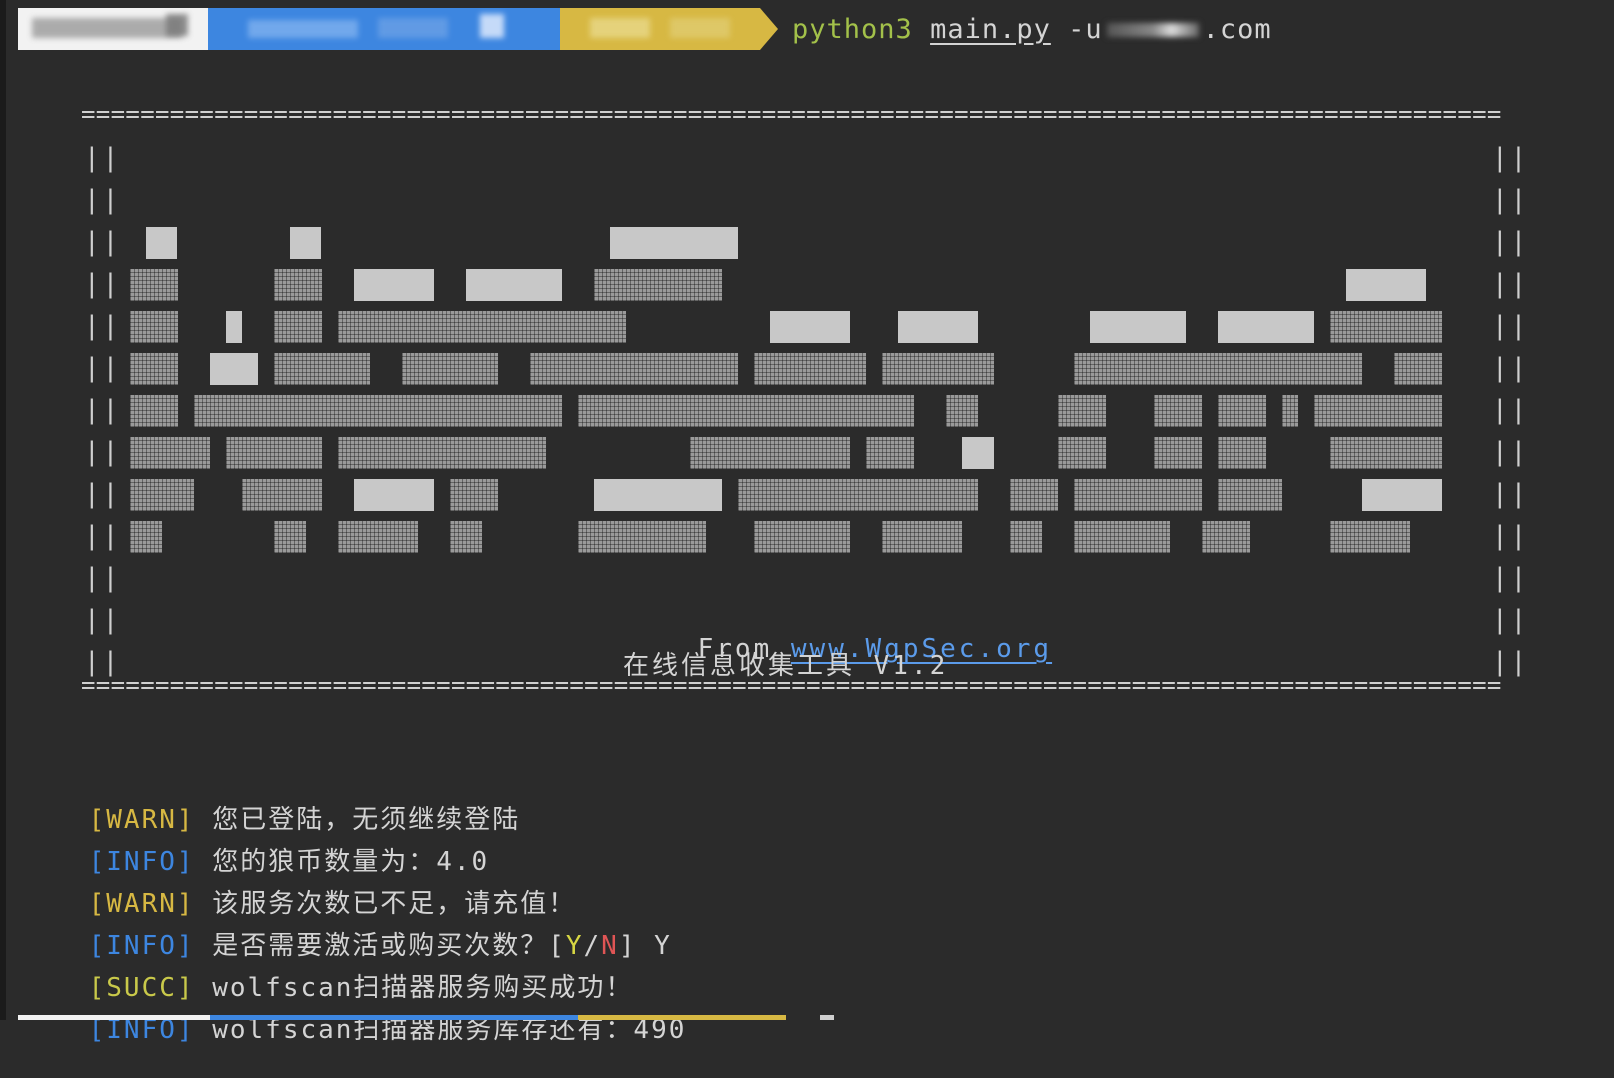 The image size is (1614, 1078). What do you see at coordinates (769, 29) in the screenshot?
I see `prompt-arrow-icon` at bounding box center [769, 29].